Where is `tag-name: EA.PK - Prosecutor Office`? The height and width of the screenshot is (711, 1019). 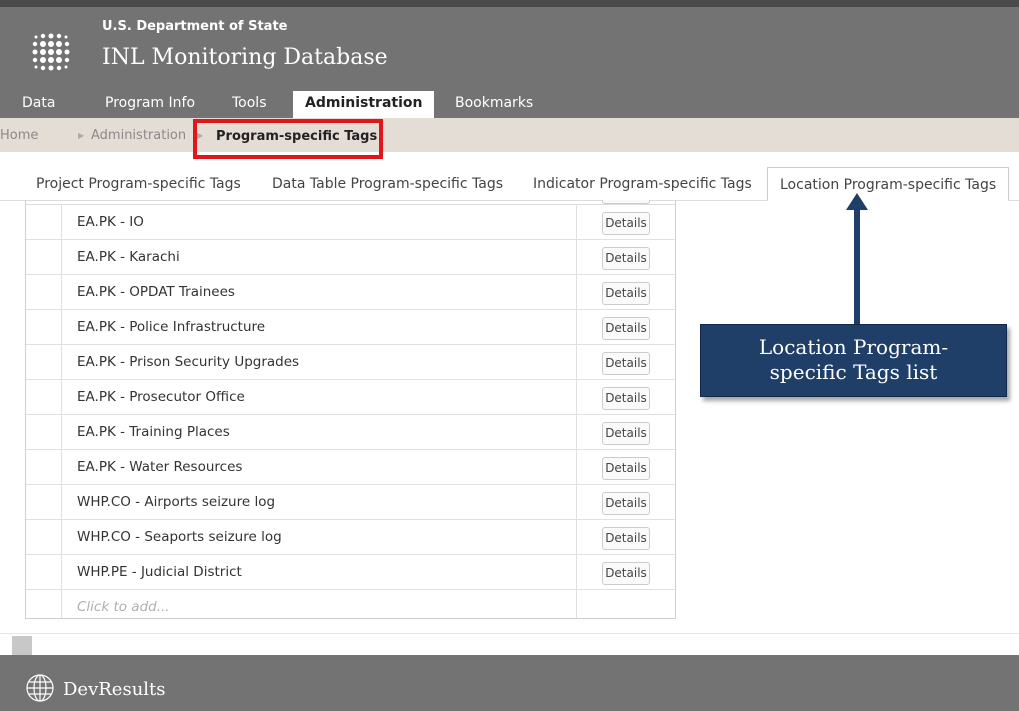 tag-name: EA.PK - Prosecutor Office is located at coordinates (161, 397).